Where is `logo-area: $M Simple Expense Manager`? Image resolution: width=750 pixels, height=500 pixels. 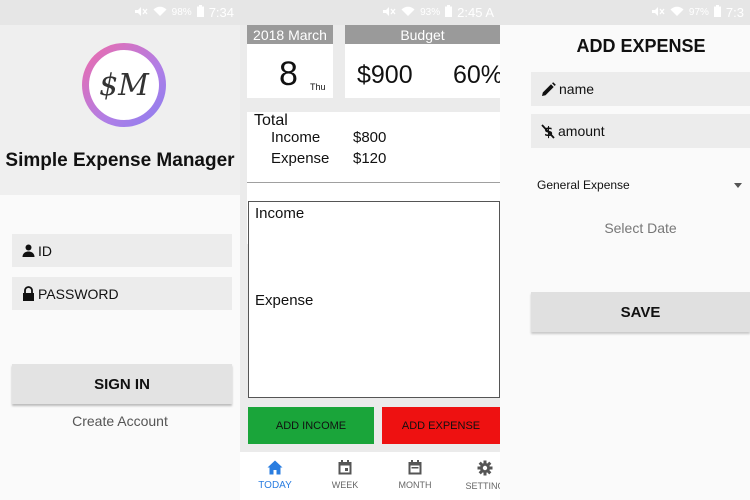 logo-area: $M Simple Expense Manager is located at coordinates (120, 110).